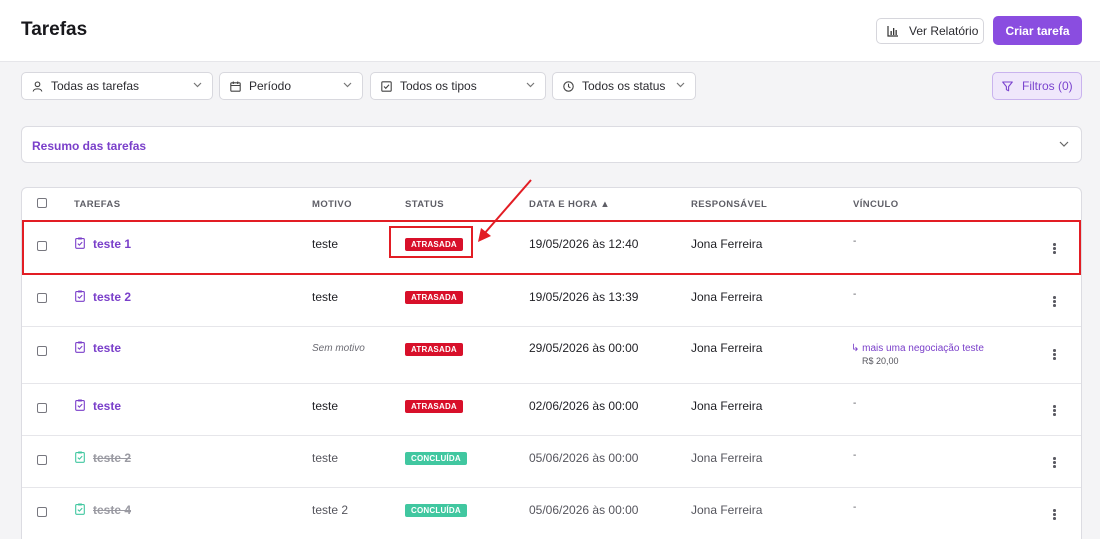 This screenshot has height=539, width=1100. What do you see at coordinates (505, 210) in the screenshot?
I see `annotation-arrow-icon` at bounding box center [505, 210].